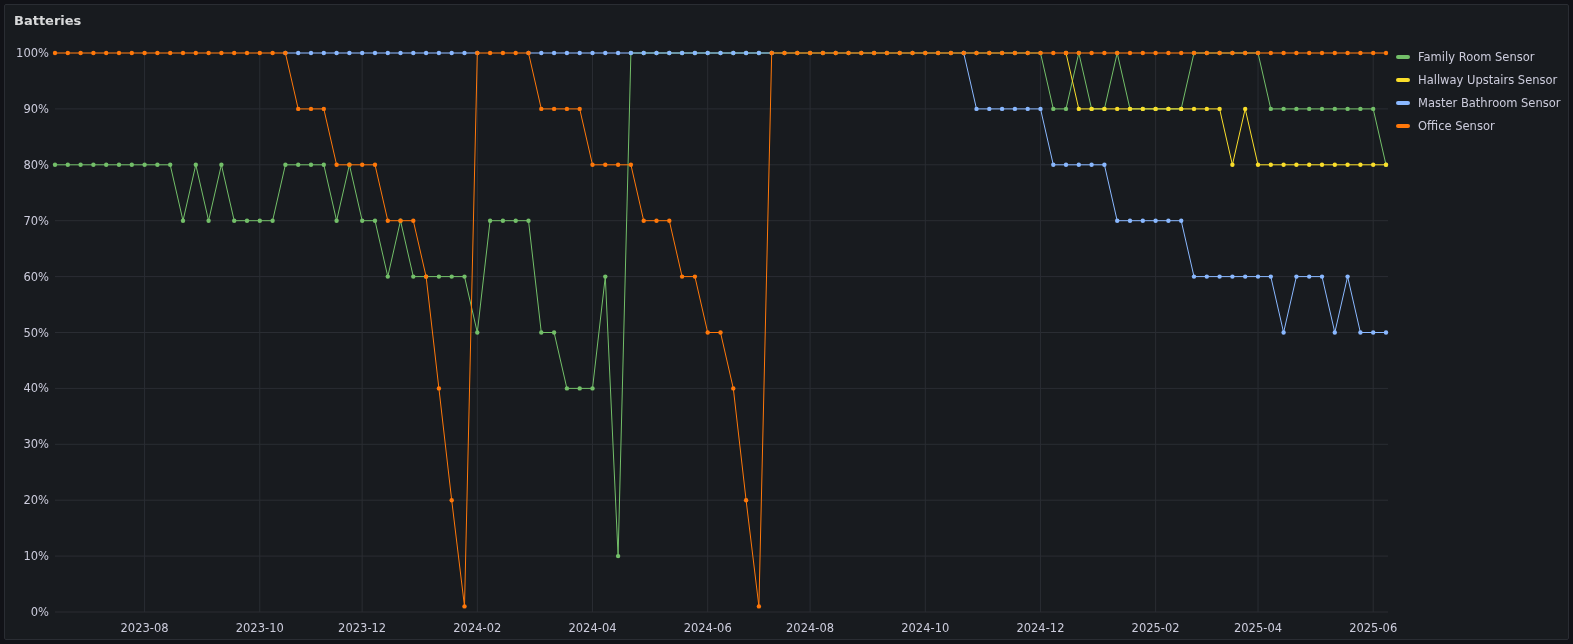  Describe the element at coordinates (36, 276) in the screenshot. I see `axis-label: 60%` at that location.